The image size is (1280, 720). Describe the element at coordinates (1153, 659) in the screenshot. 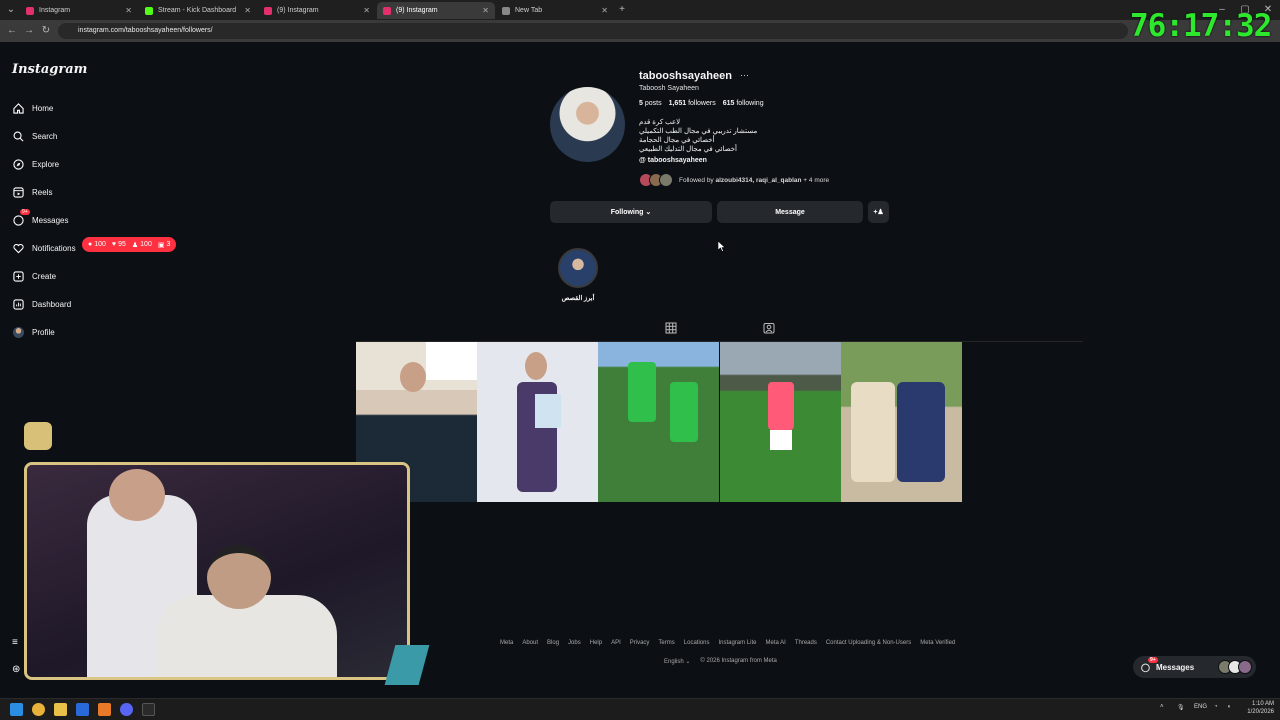

I see `messages-badge: 9+` at that location.